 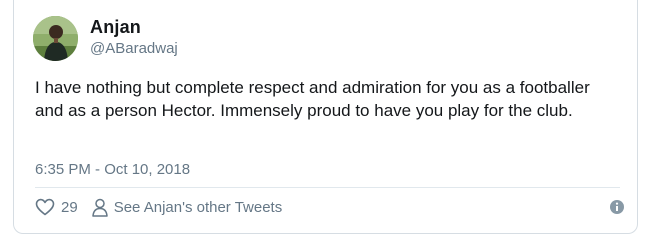 I want to click on heart-icon, so click(x=45, y=207).